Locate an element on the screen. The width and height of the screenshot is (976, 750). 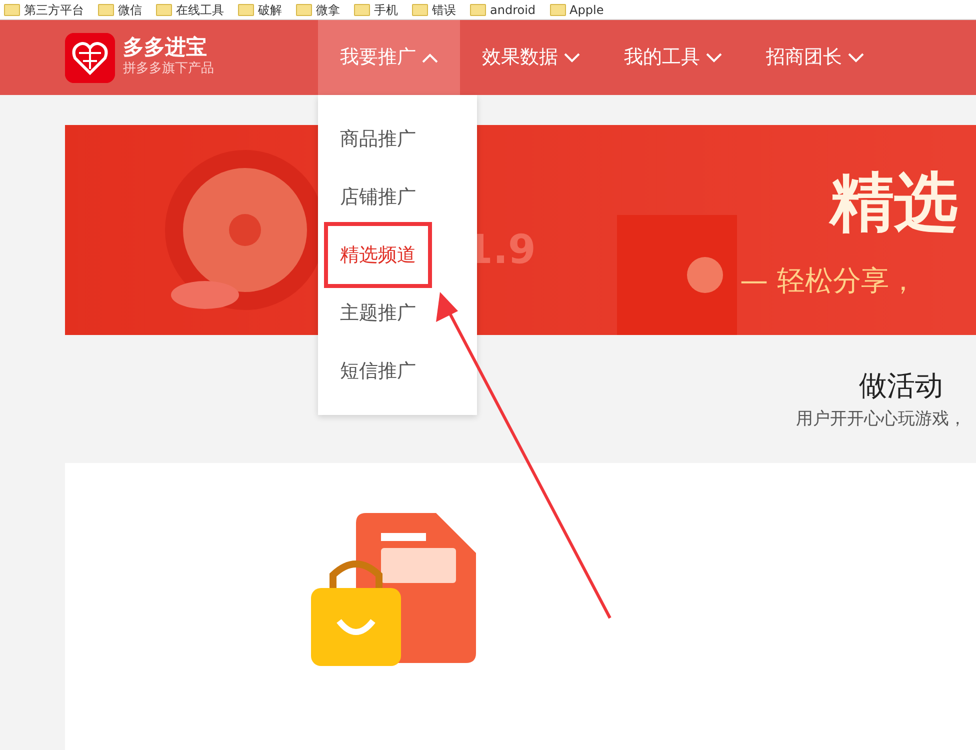
nav-tab: 招商团长 is located at coordinates (815, 57).